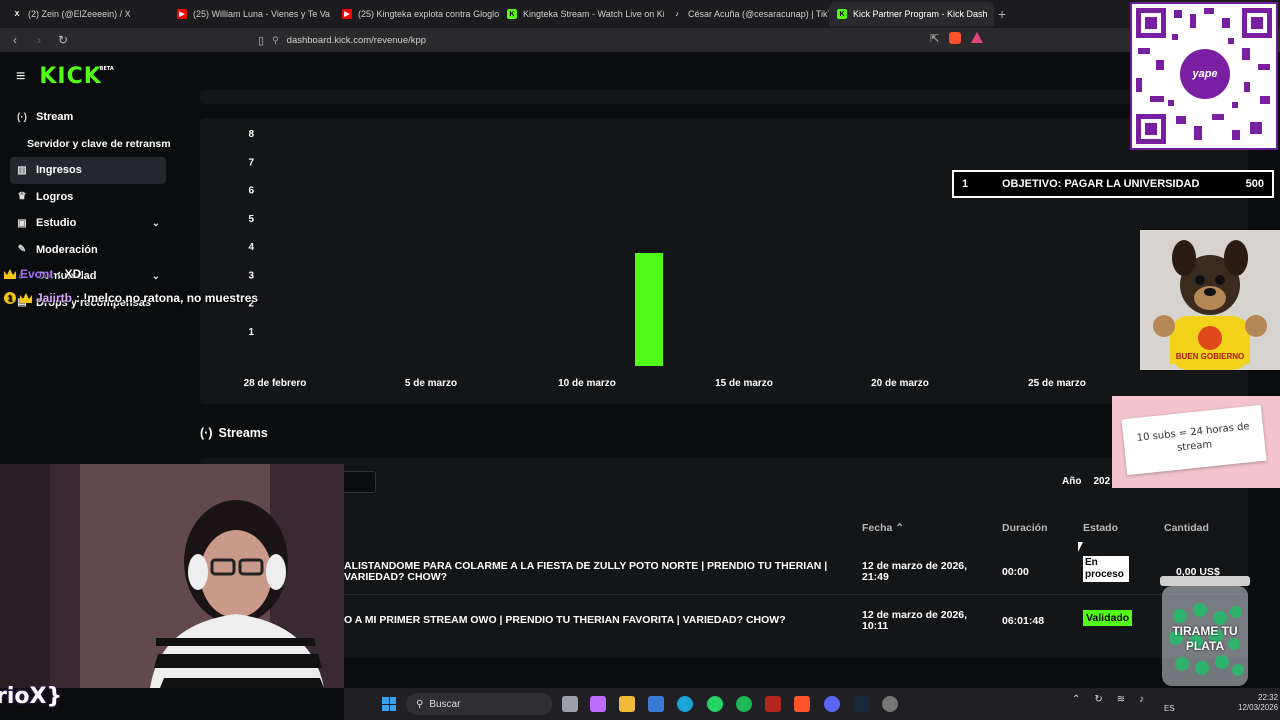  What do you see at coordinates (883, 528) in the screenshot?
I see `column-fecha: Fecha ⌃` at bounding box center [883, 528].